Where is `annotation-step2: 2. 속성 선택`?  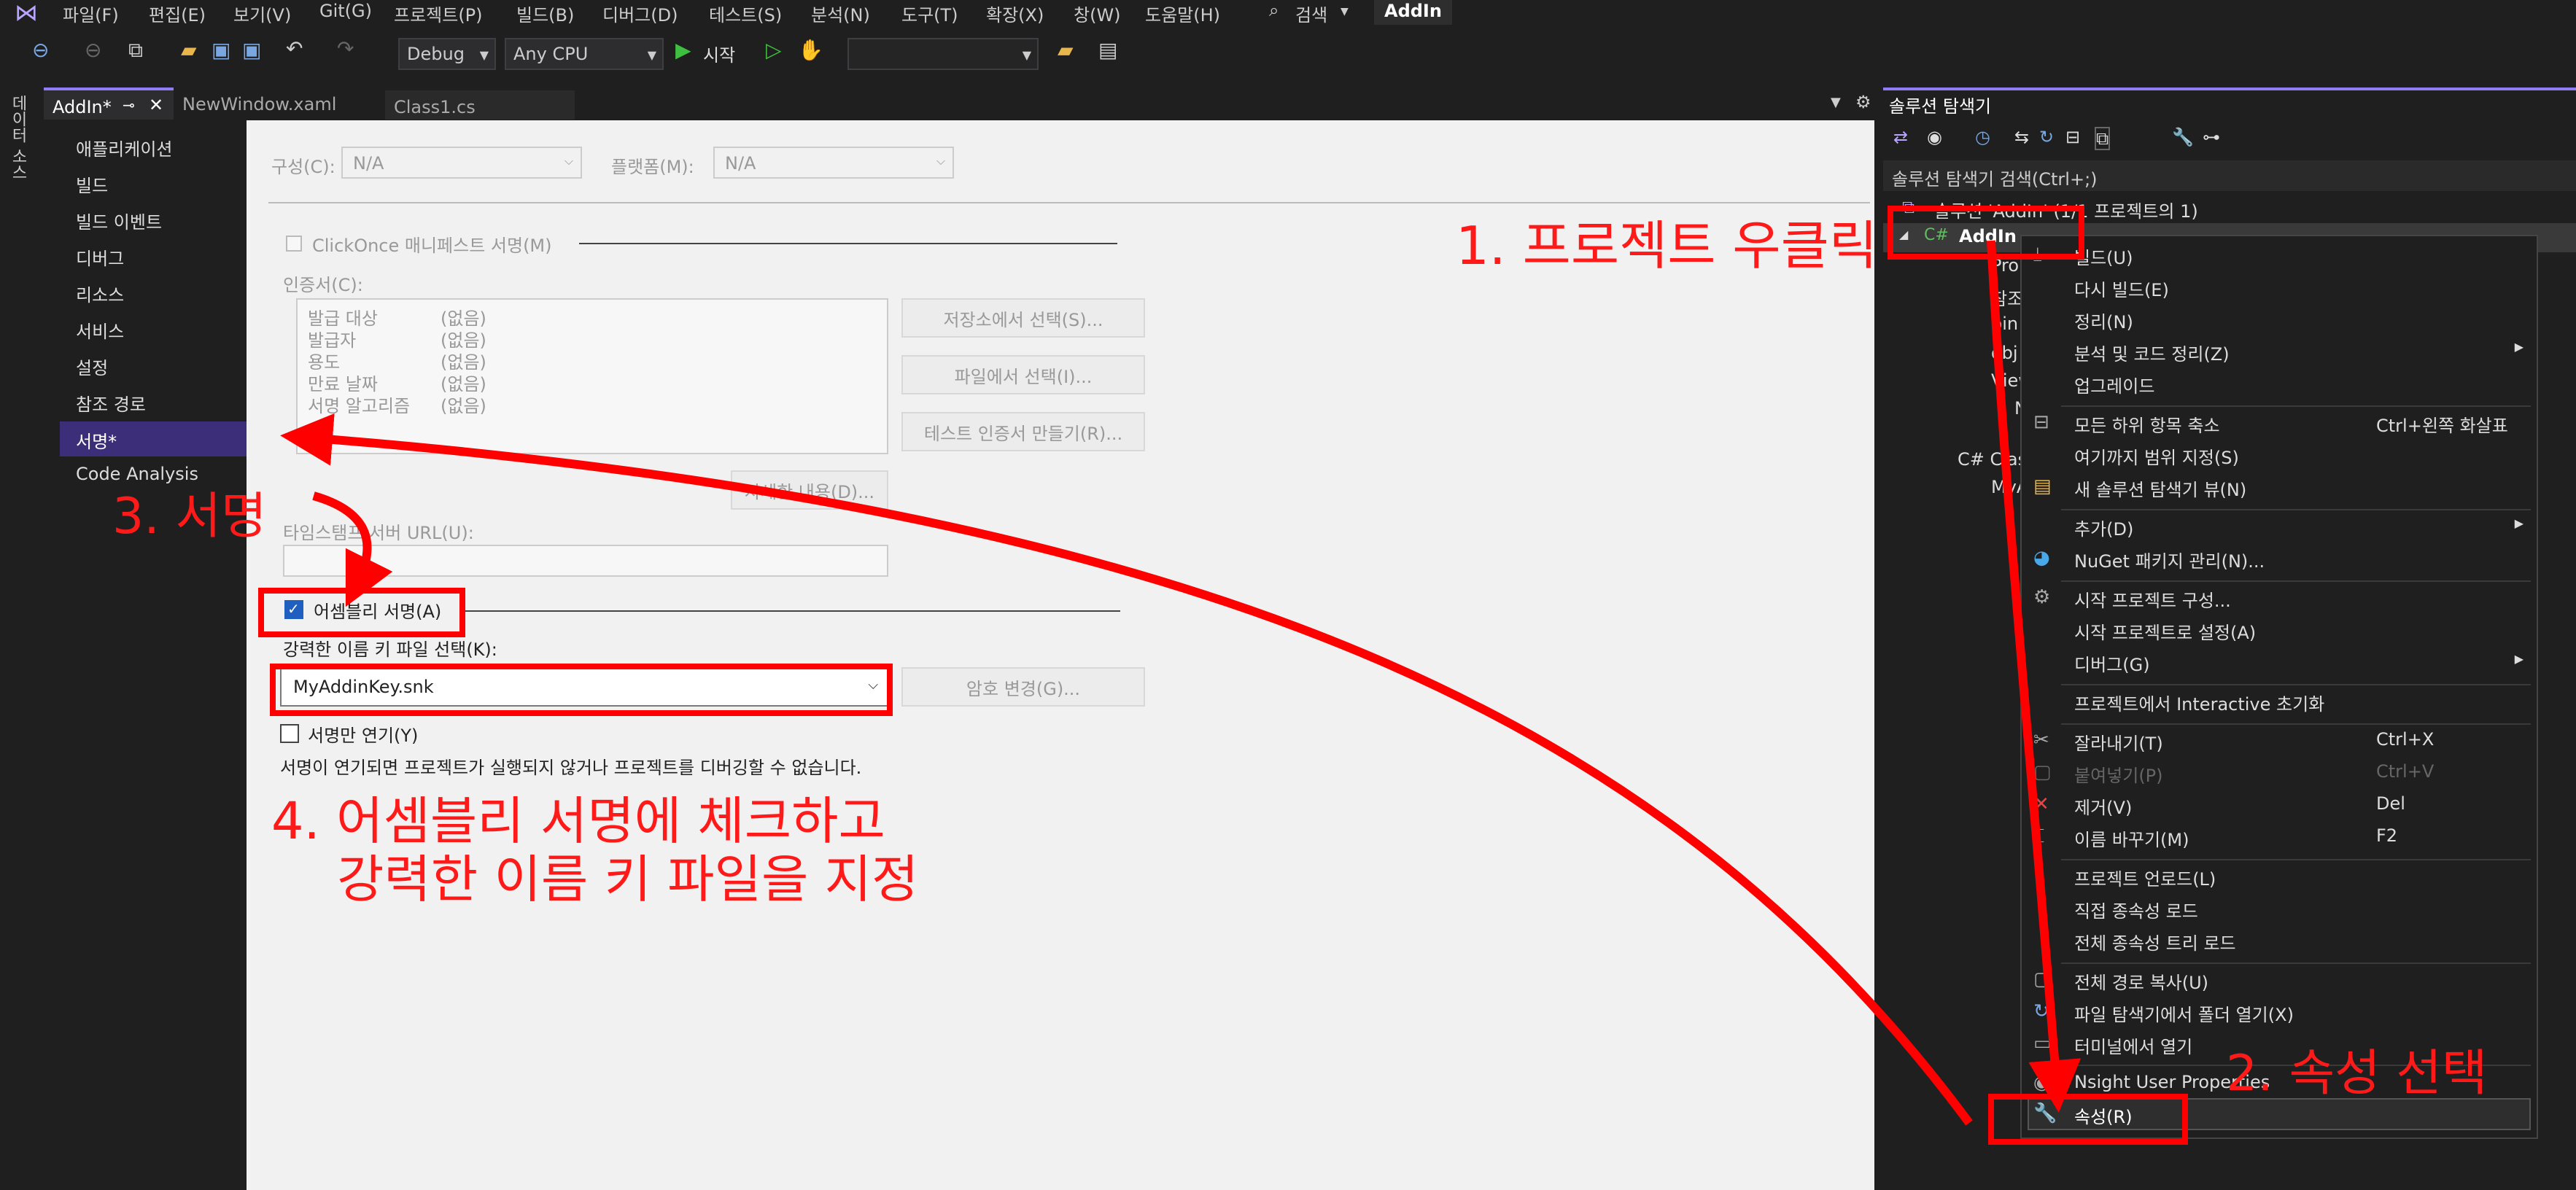
annotation-step2: 2. 속성 선택 is located at coordinates (2357, 1073).